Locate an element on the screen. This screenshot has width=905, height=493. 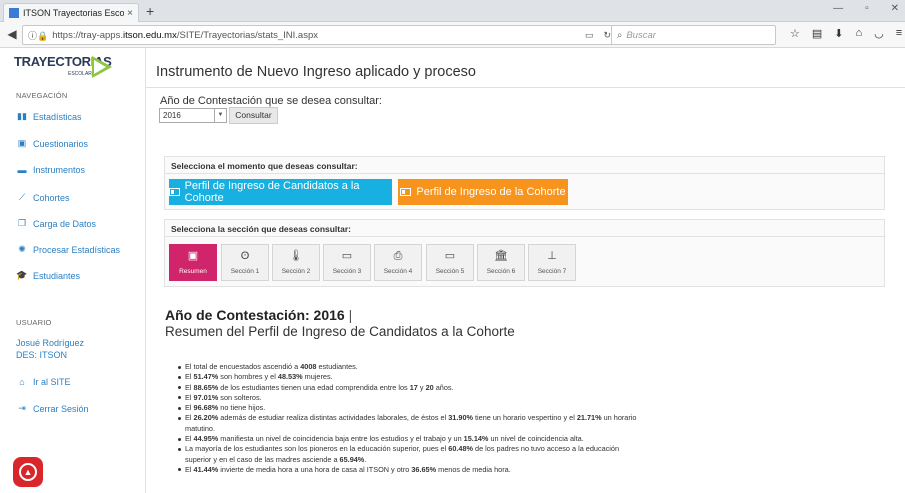
close-window-icon: ✕ is located at coordinates (895, 8).